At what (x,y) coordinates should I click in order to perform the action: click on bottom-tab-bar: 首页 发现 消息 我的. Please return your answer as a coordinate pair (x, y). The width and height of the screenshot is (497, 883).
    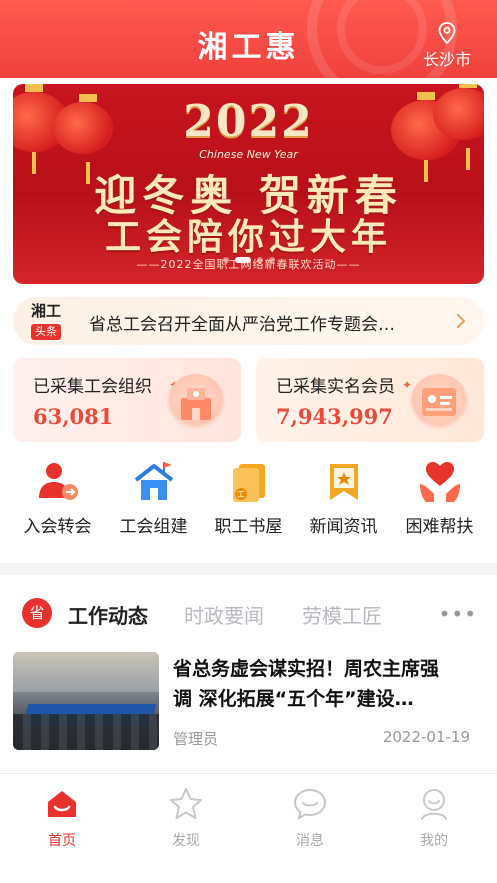
    Looking at the image, I should click on (248, 828).